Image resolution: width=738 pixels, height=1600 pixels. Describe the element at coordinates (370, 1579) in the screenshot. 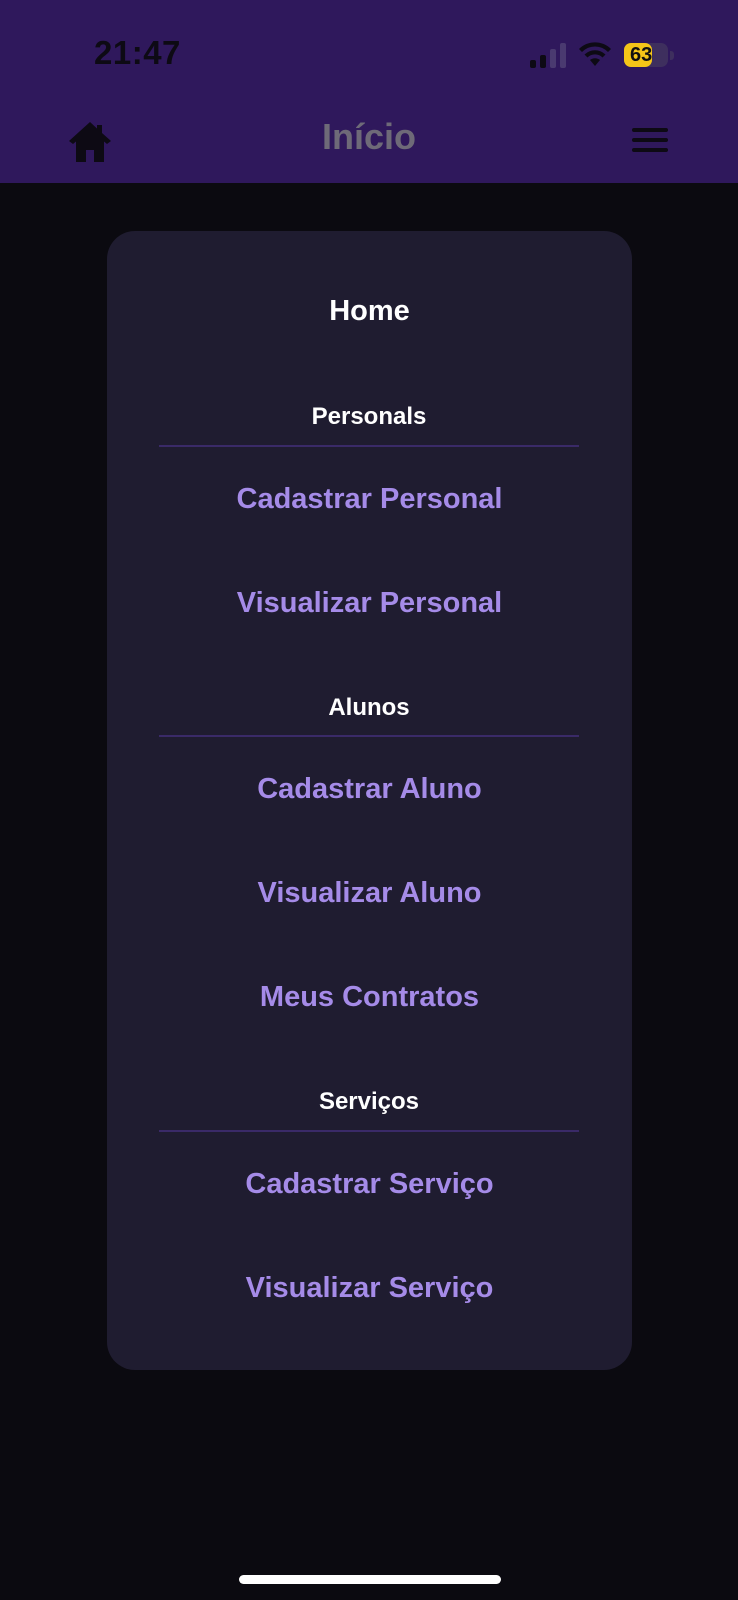

I see `home-indicator` at that location.